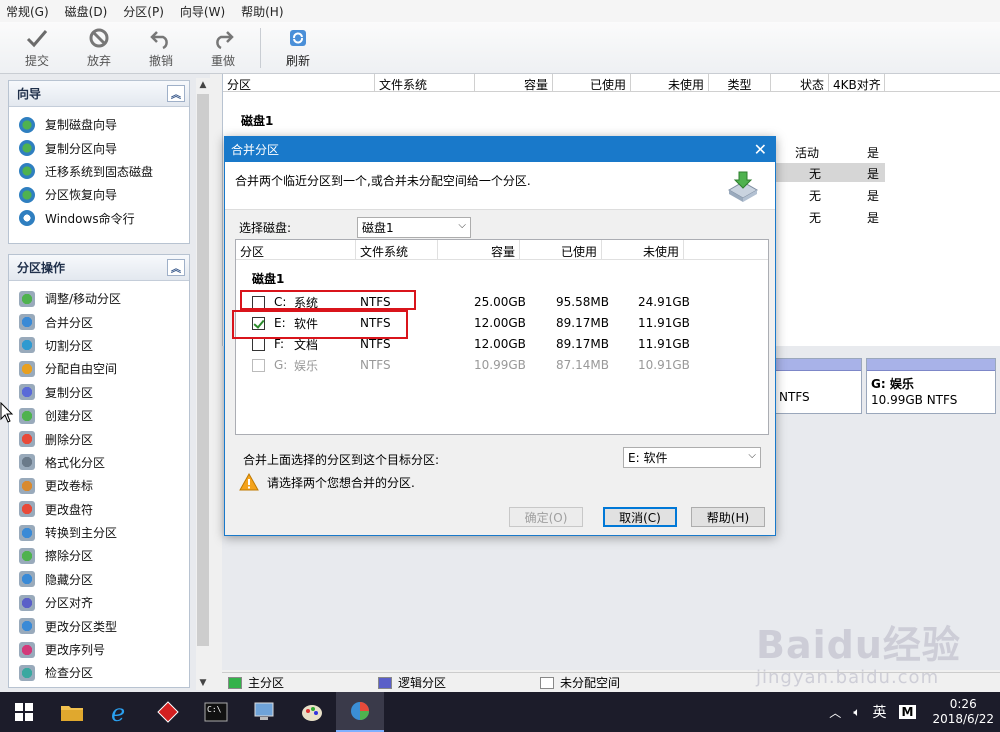  Describe the element at coordinates (299, 82) in the screenshot. I see `col-partition: 分区` at that location.